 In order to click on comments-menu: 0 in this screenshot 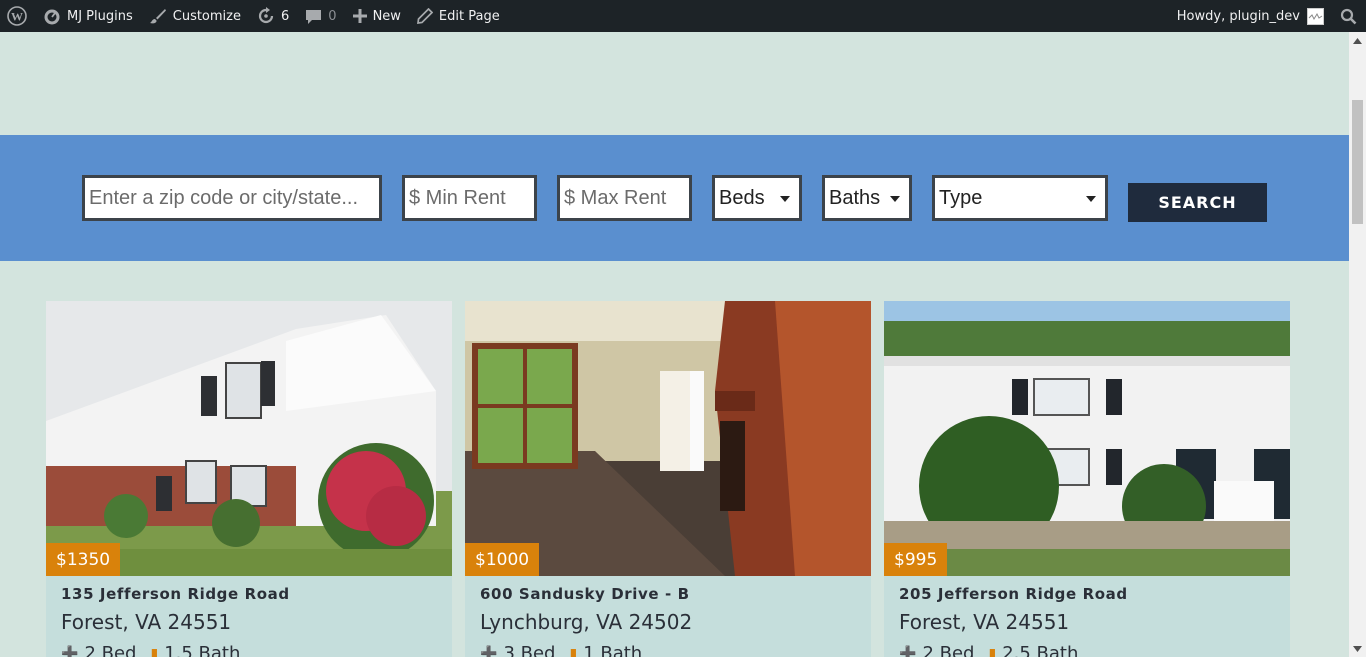, I will do `click(320, 16)`.